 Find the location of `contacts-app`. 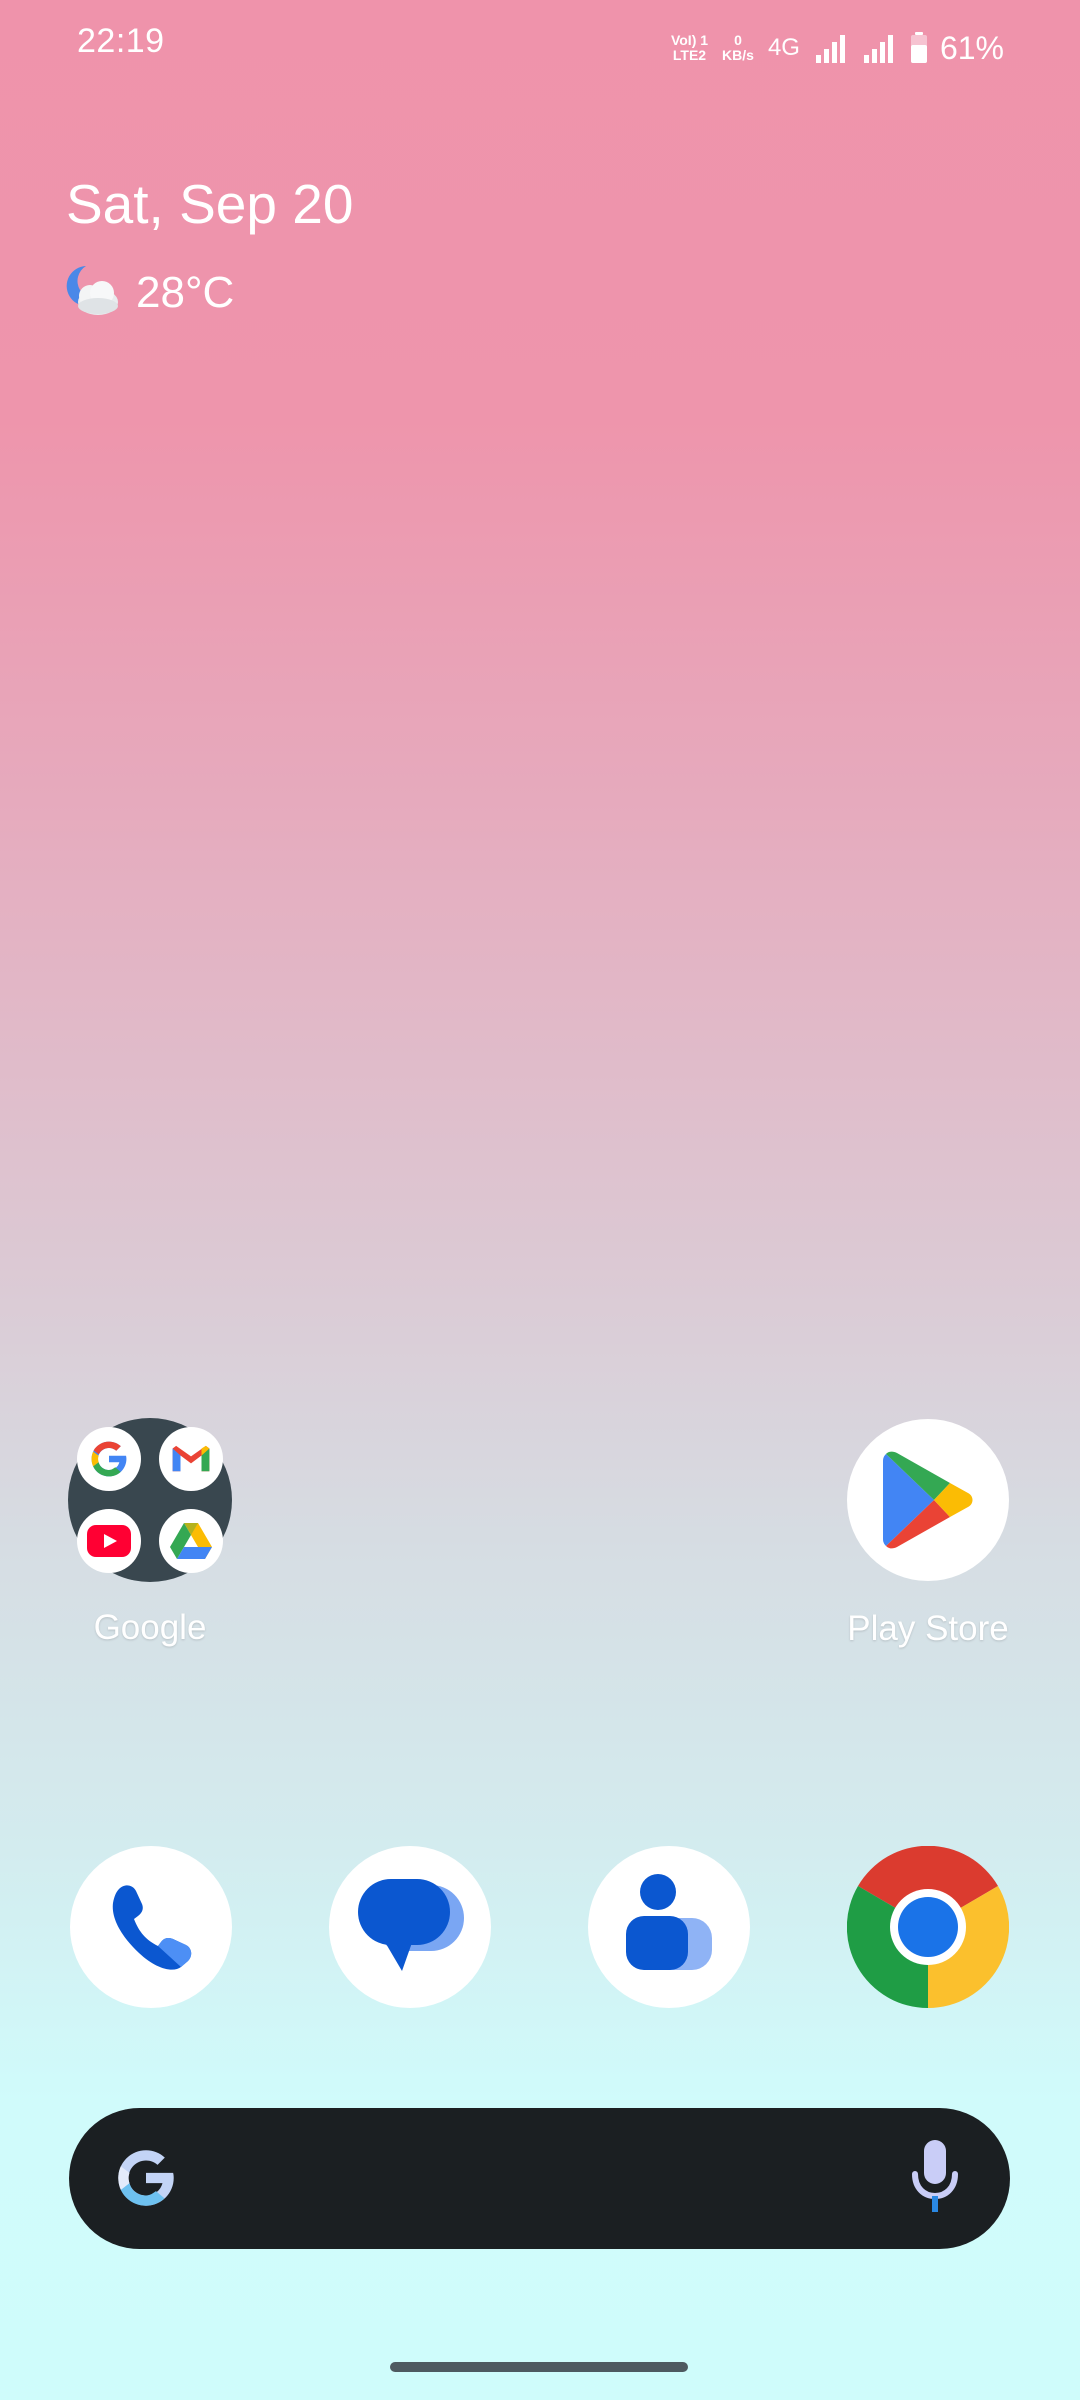

contacts-app is located at coordinates (669, 1927).